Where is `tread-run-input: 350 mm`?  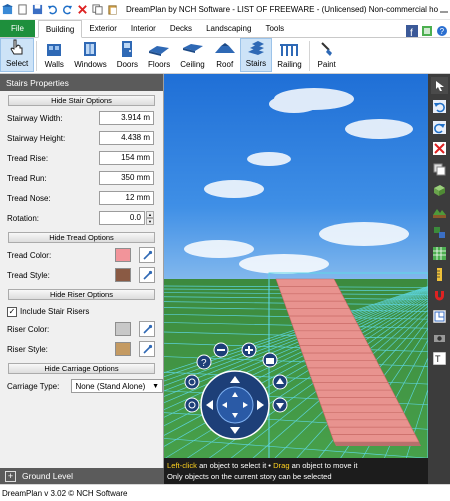 tread-run-input: 350 mm is located at coordinates (126, 178).